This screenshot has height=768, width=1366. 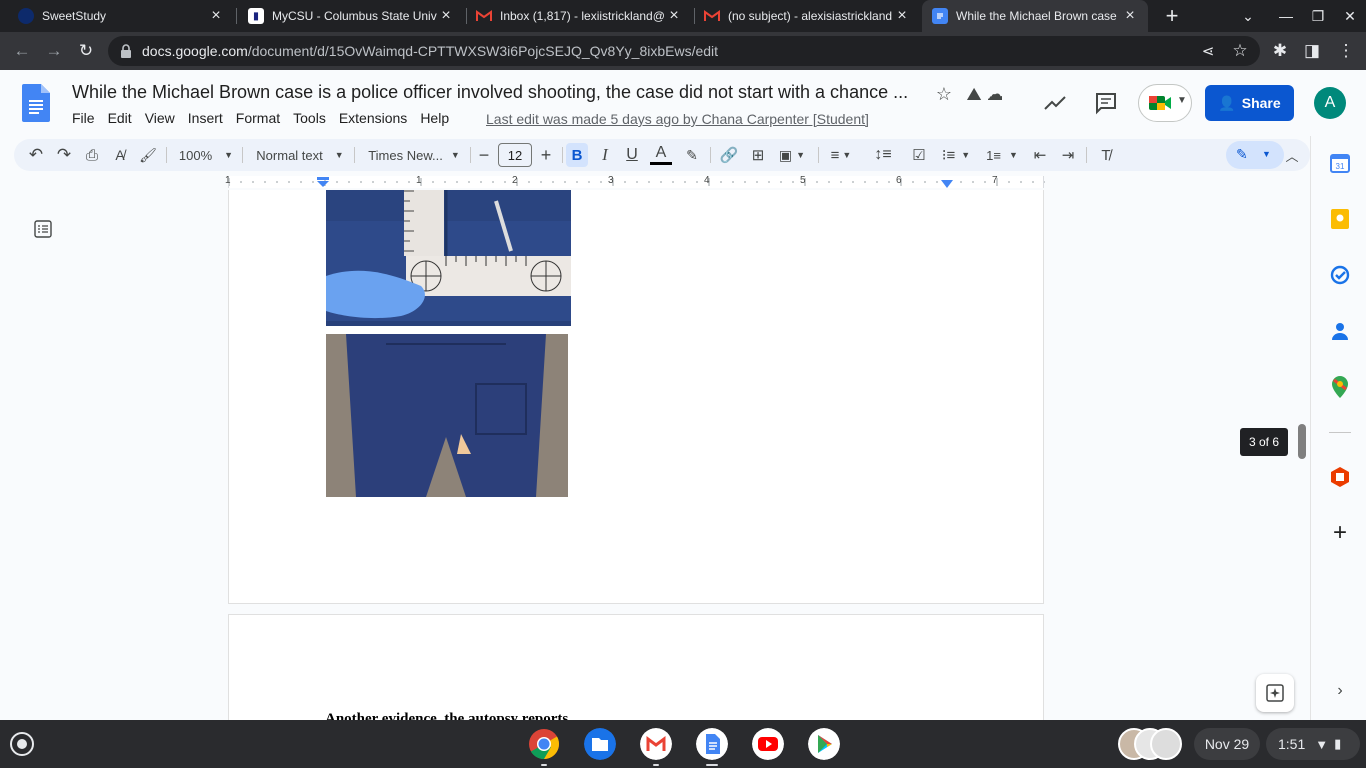 What do you see at coordinates (577, 155) in the screenshot?
I see `bold-button: B` at bounding box center [577, 155].